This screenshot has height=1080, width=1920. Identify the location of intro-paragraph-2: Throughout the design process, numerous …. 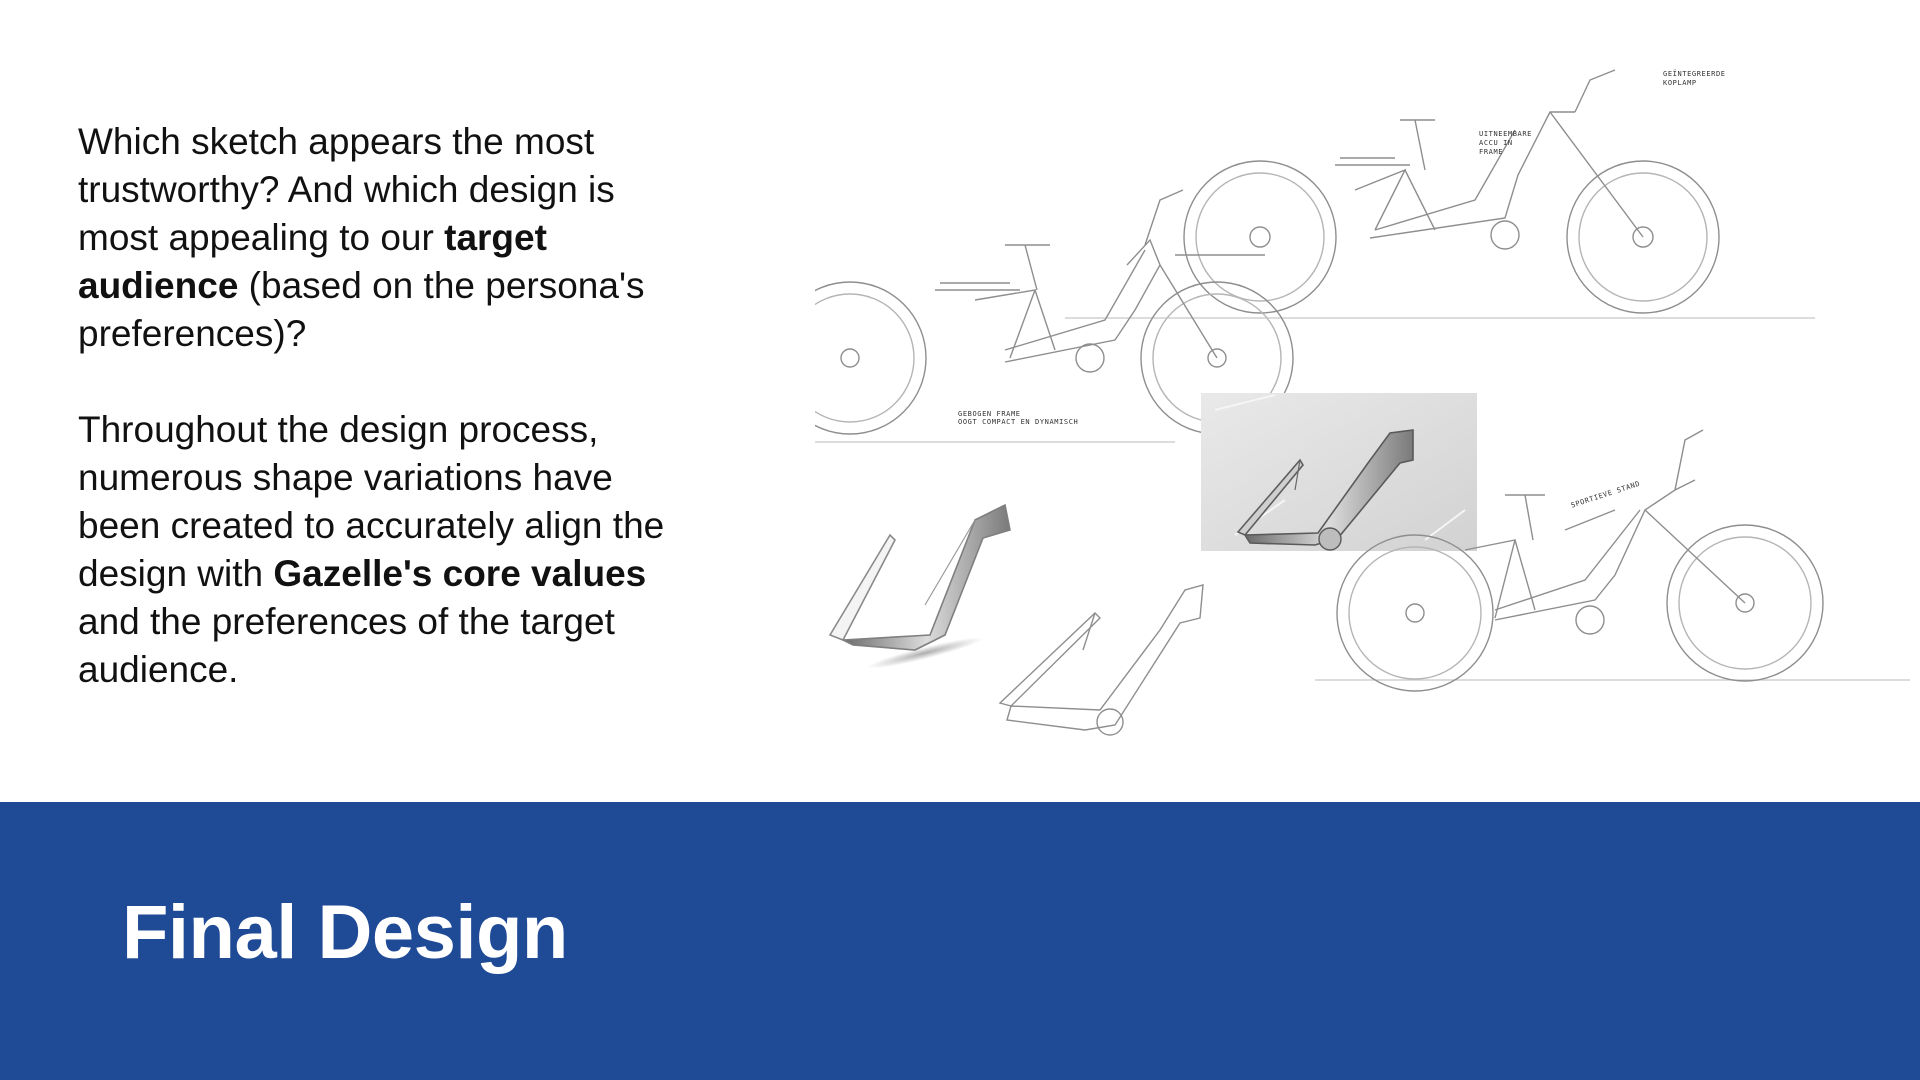
(371, 549).